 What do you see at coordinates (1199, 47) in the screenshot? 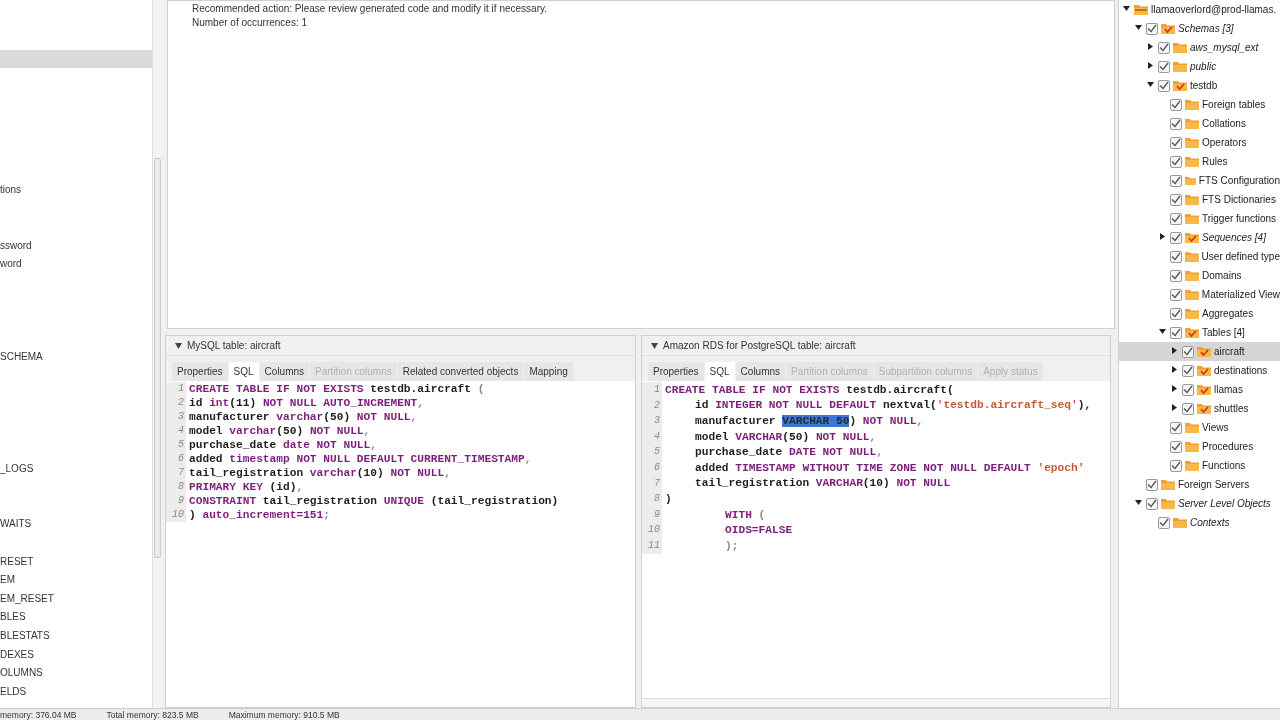
I see `tree-item: aws_mysql_ext` at bounding box center [1199, 47].